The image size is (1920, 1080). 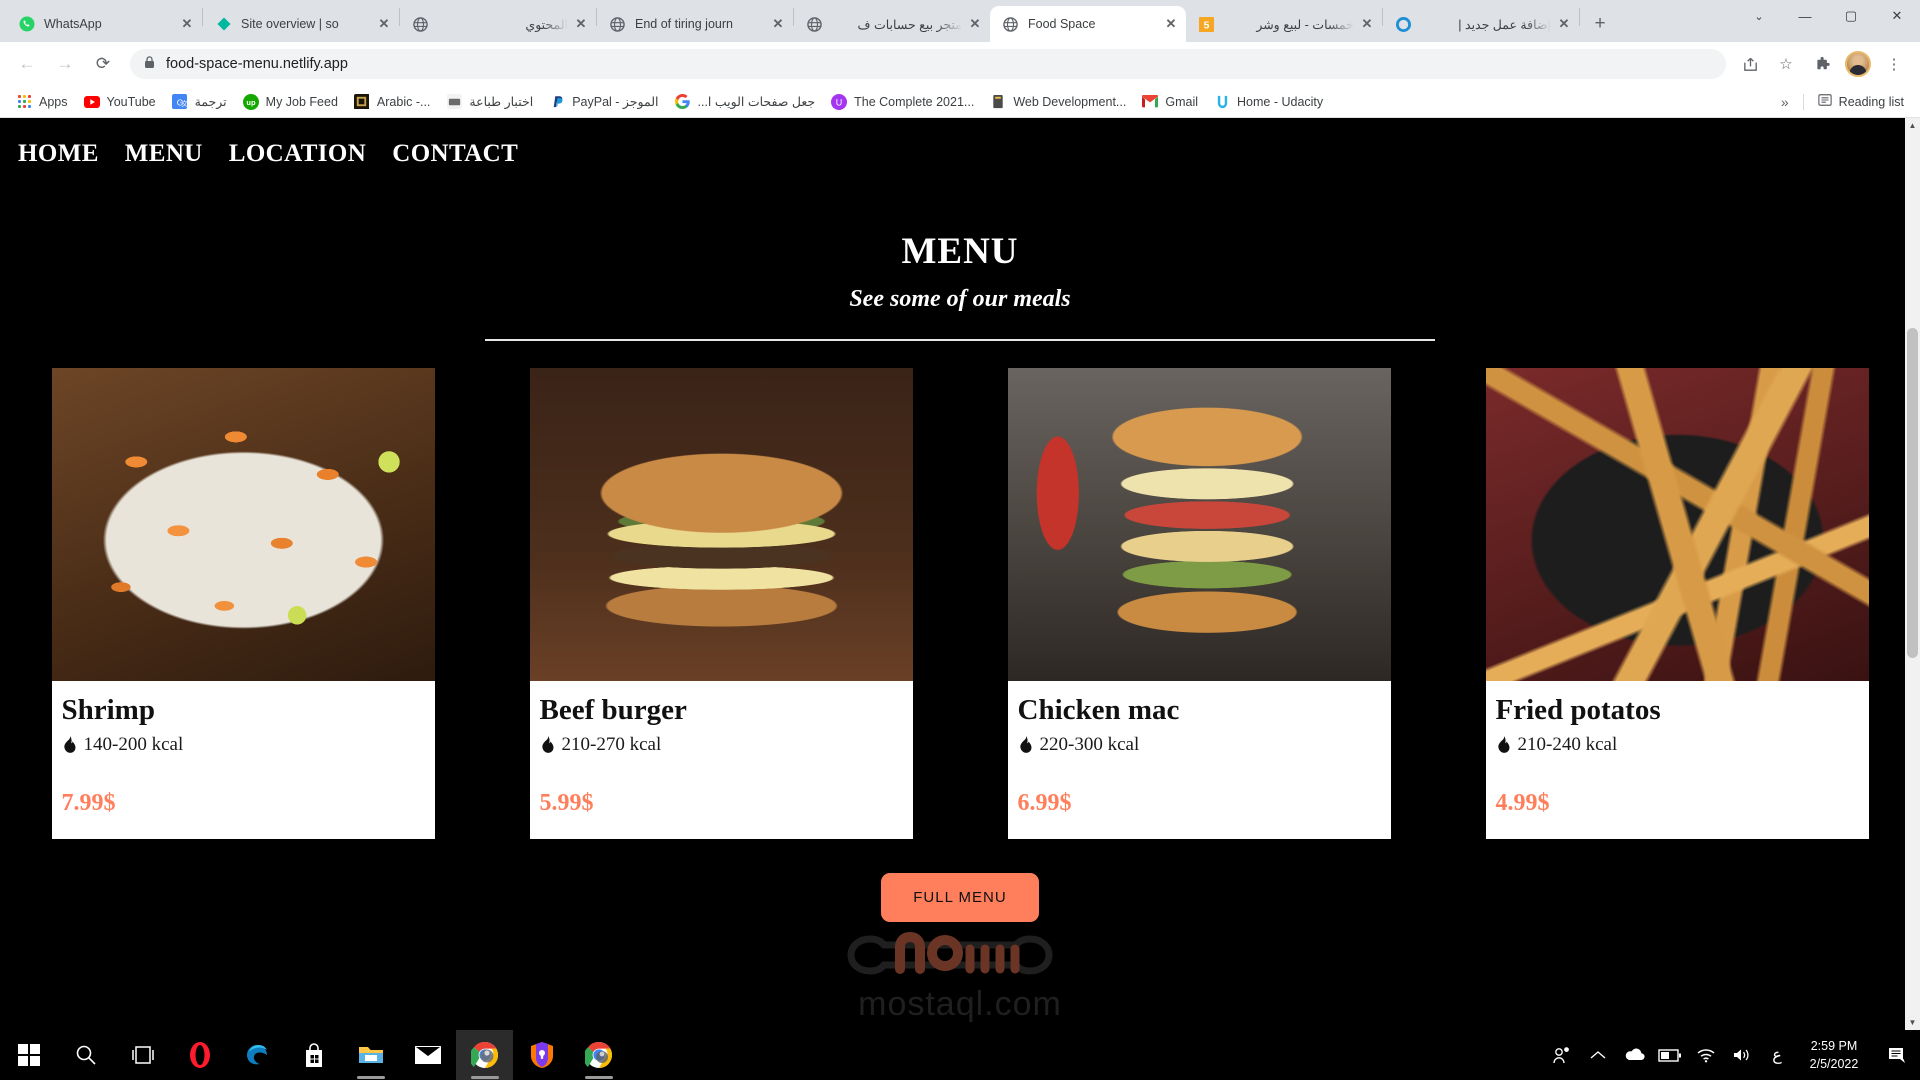 What do you see at coordinates (960, 251) in the screenshot?
I see `page-title: MENU` at bounding box center [960, 251].